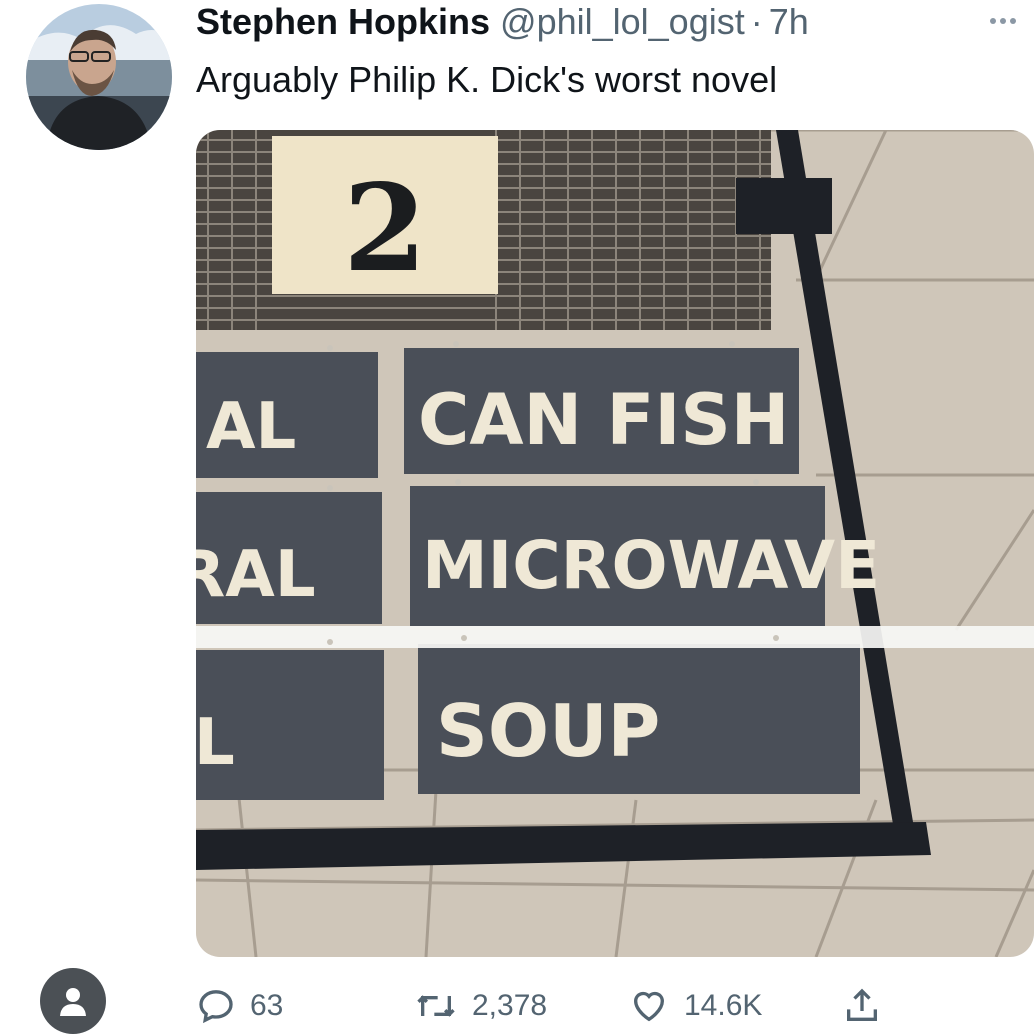  I want to click on avatar-photo, so click(99, 77).